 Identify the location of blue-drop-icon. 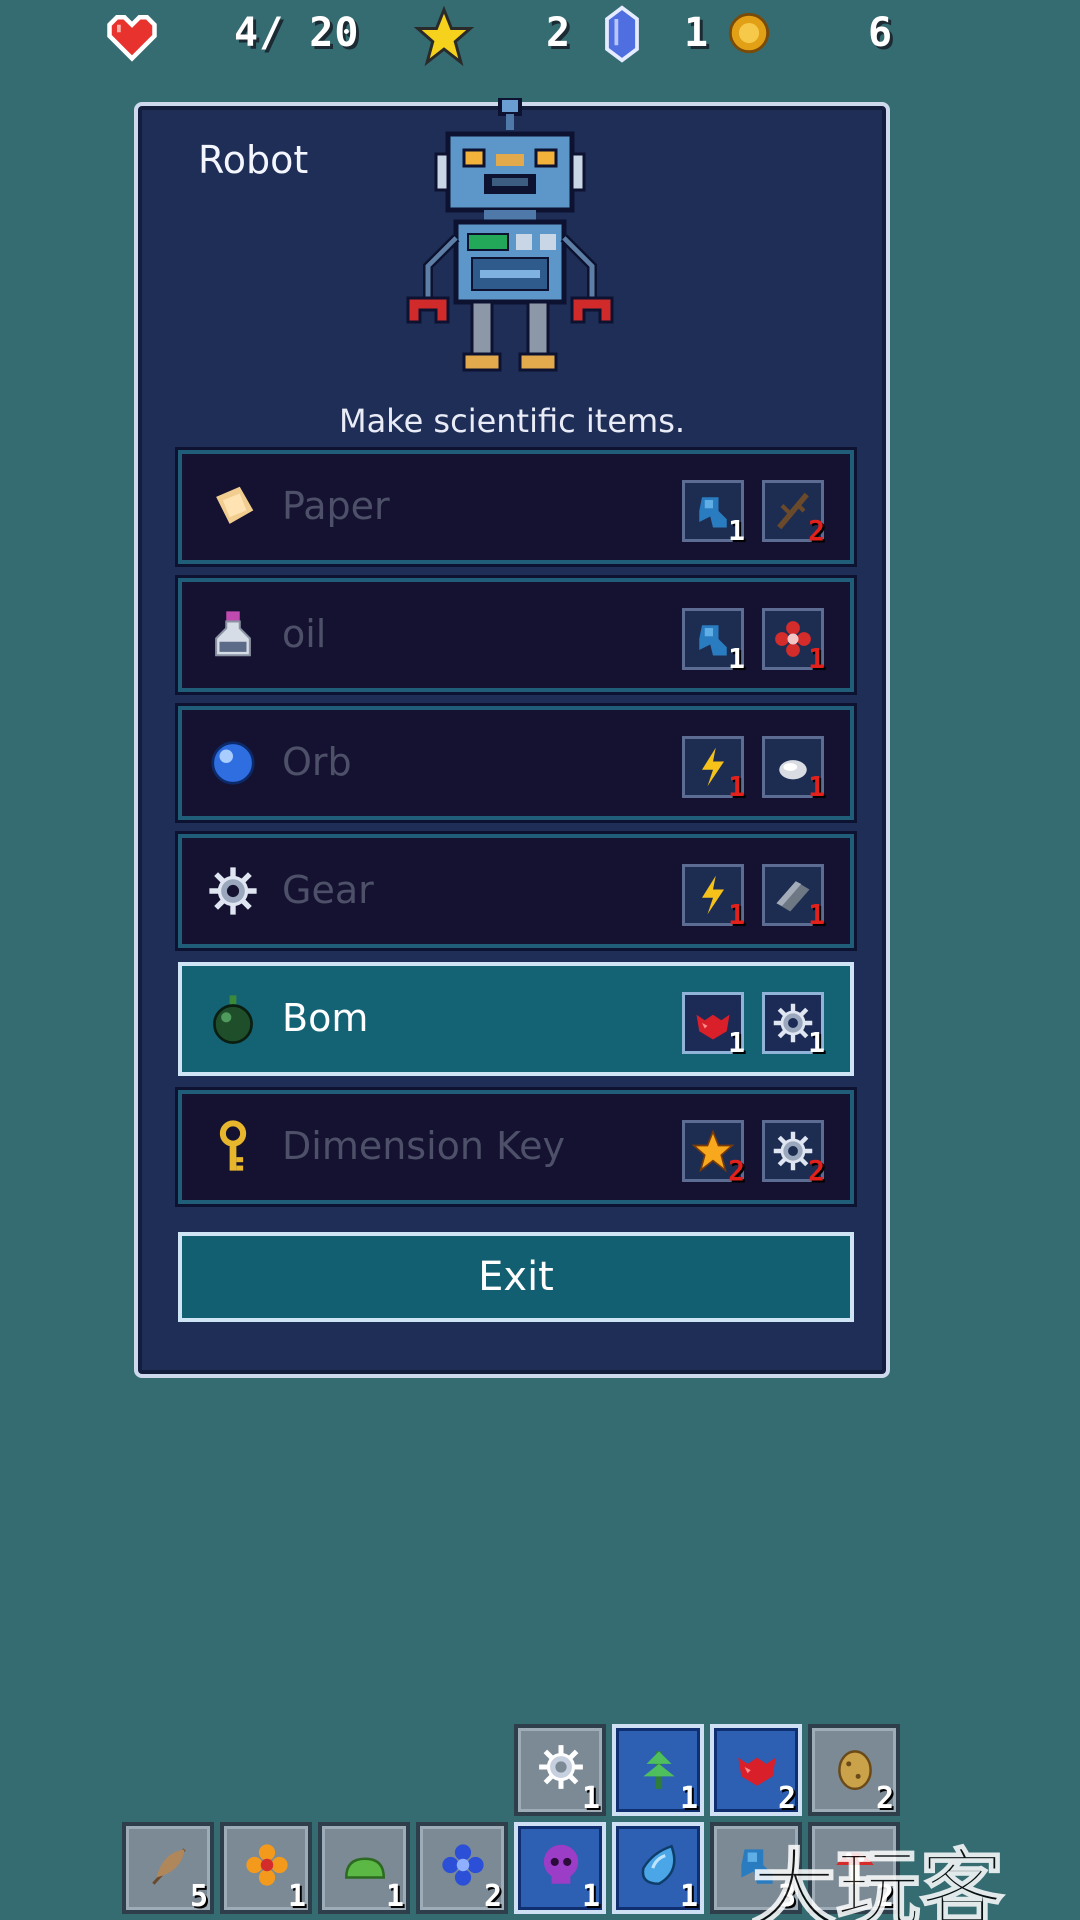
(658, 1865).